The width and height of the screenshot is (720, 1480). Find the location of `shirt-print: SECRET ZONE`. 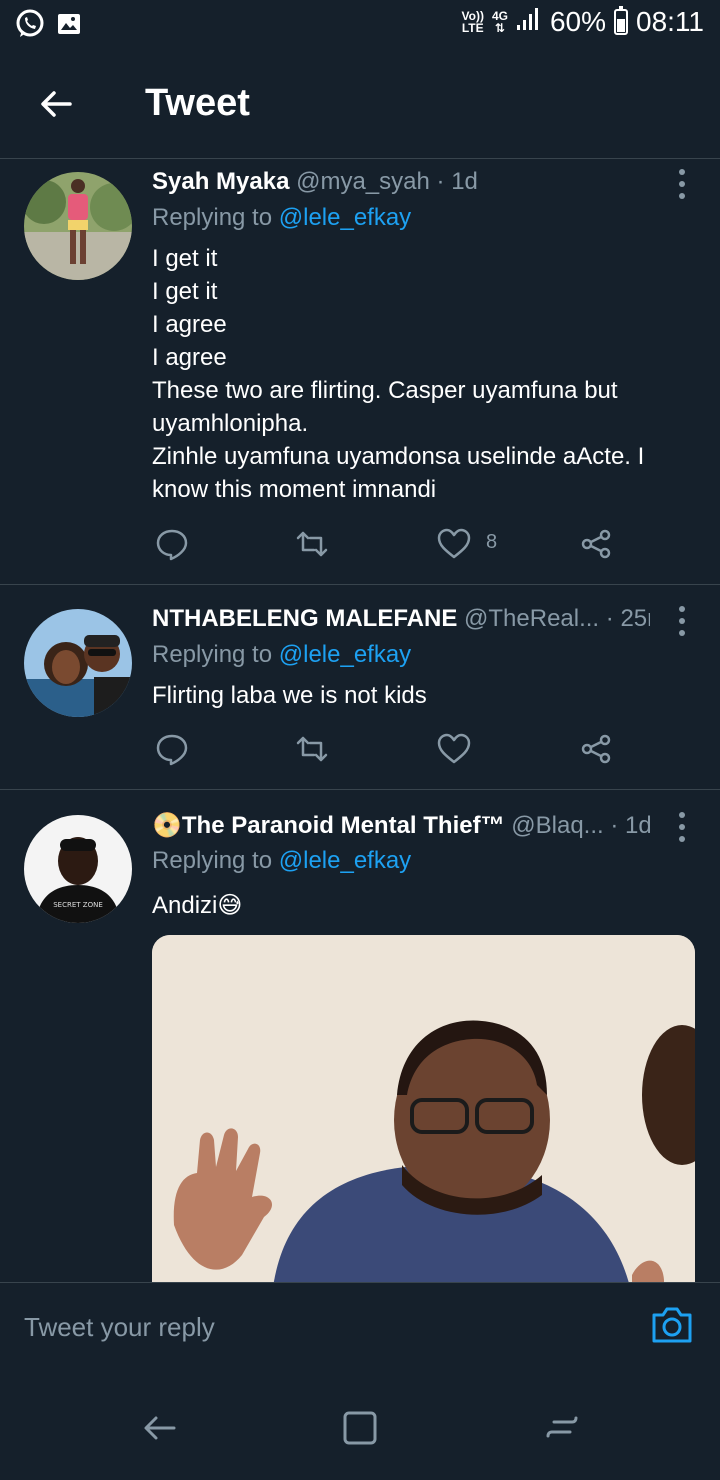

shirt-print: SECRET ZONE is located at coordinates (78, 905).